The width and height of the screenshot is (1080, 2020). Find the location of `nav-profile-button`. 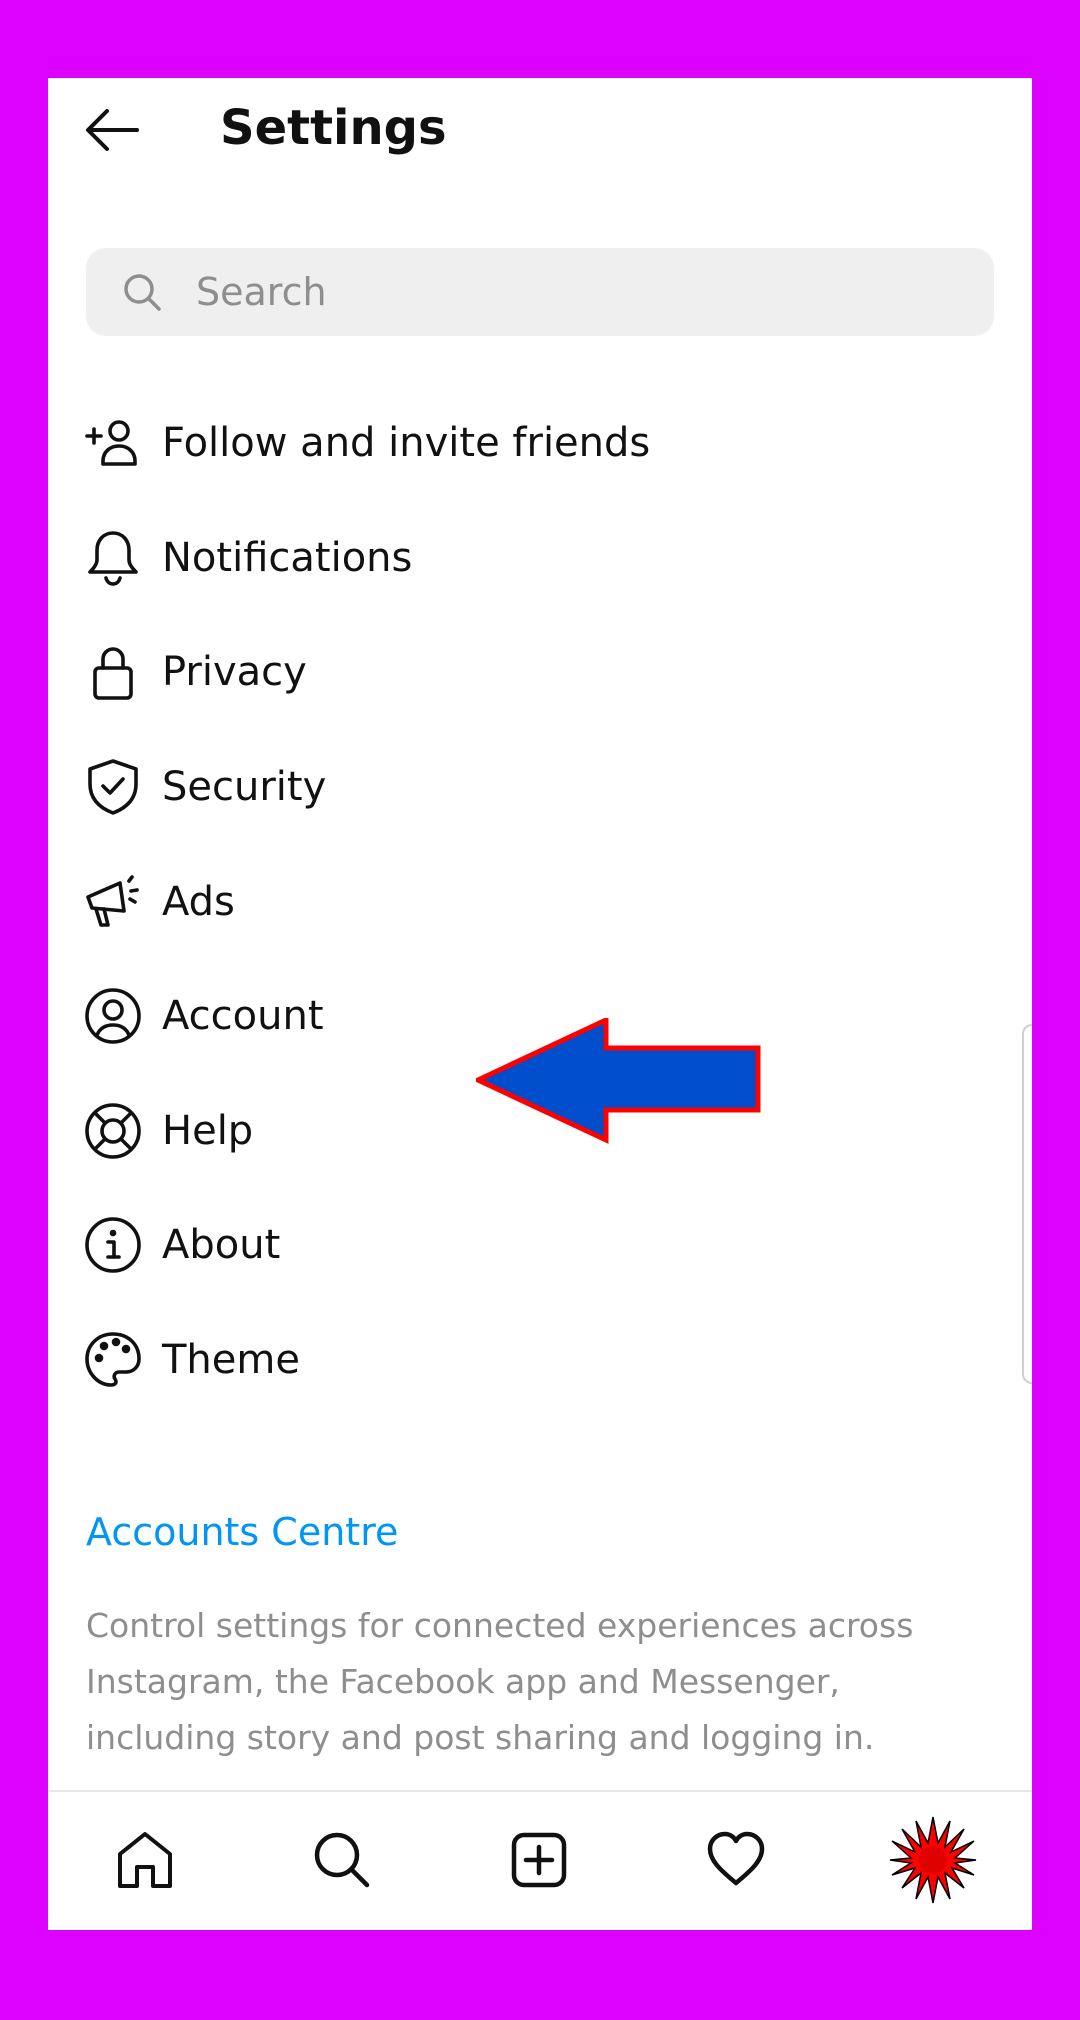

nav-profile-button is located at coordinates (933, 1860).